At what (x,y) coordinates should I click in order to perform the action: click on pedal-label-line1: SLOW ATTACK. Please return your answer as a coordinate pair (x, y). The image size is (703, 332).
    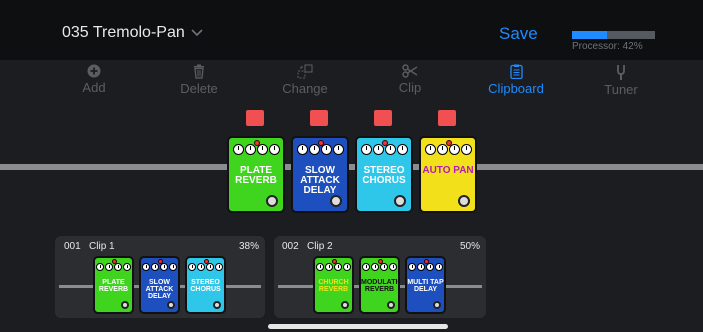
    Looking at the image, I should click on (320, 175).